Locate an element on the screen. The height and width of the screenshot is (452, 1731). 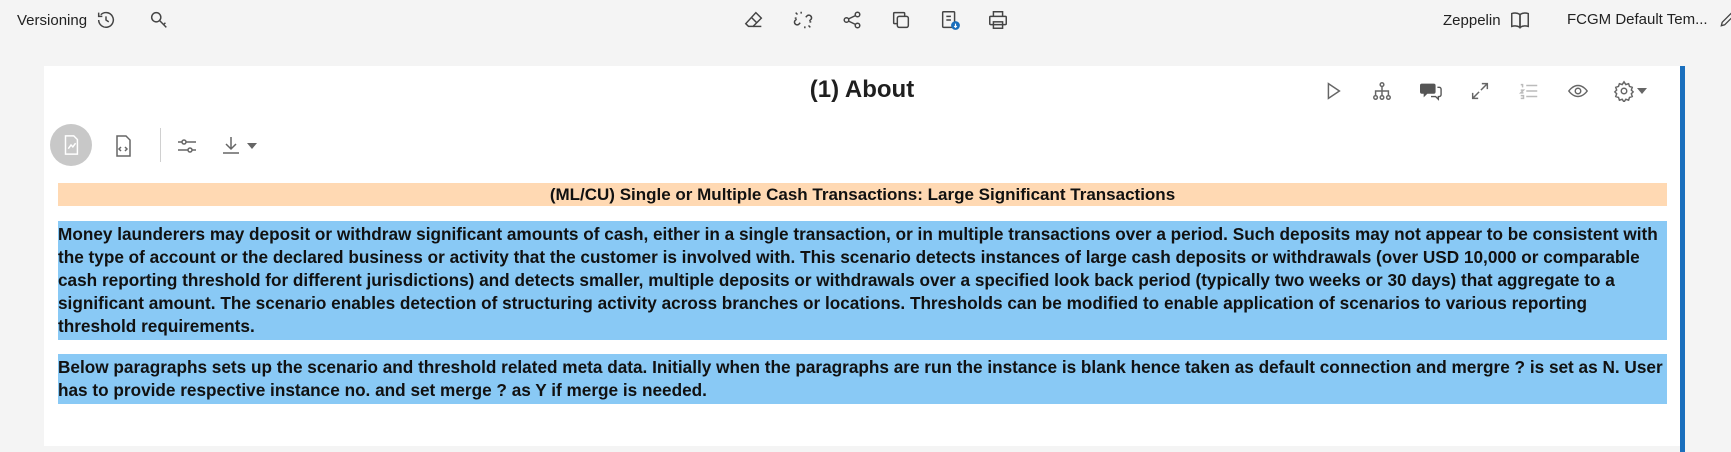
share-icon is located at coordinates (852, 20).